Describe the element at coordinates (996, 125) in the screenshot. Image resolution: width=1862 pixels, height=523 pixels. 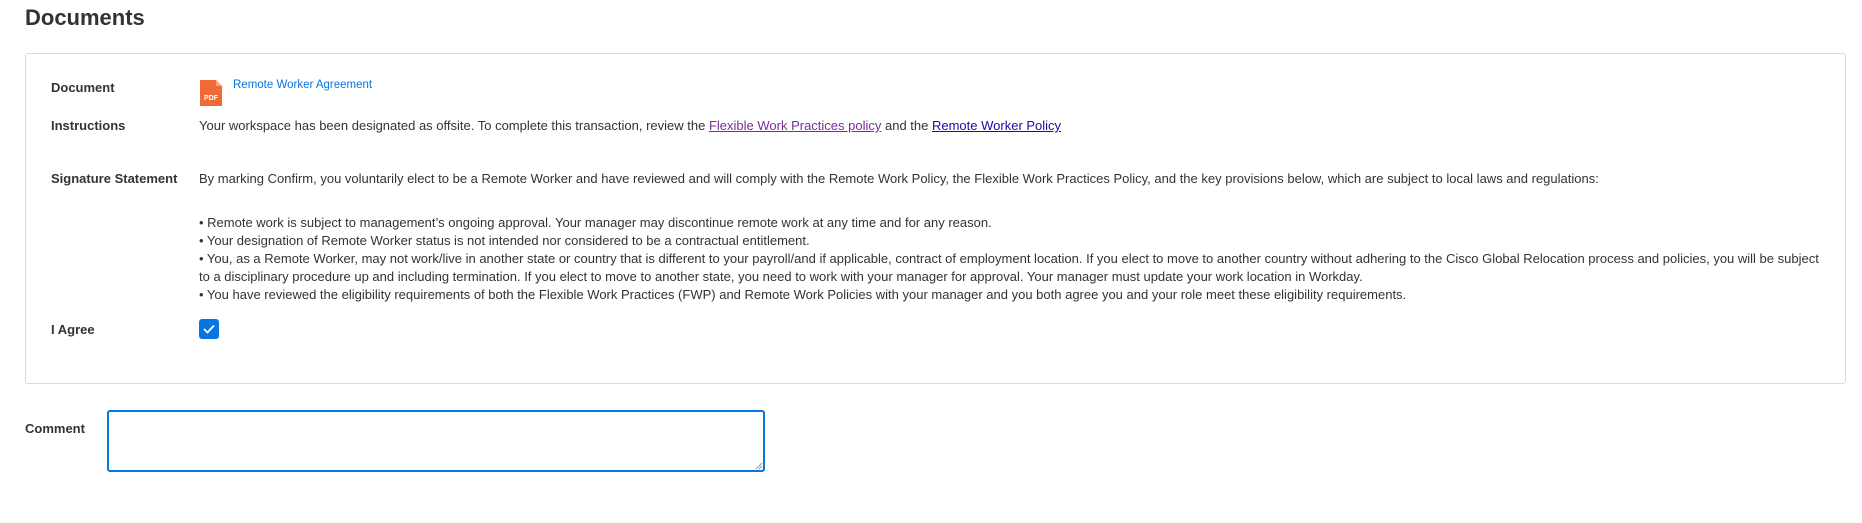
I see `remote-worker-policy-link: Remote Worker Policy` at that location.